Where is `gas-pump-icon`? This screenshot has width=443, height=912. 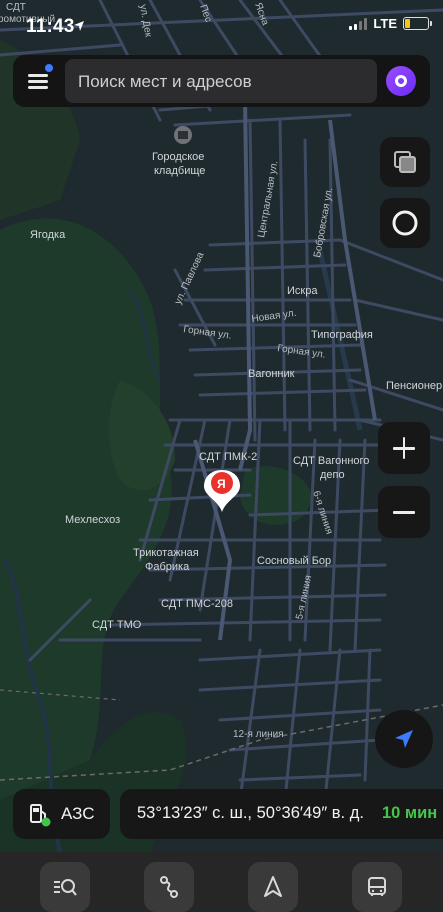
gas-pump-icon is located at coordinates (40, 815).